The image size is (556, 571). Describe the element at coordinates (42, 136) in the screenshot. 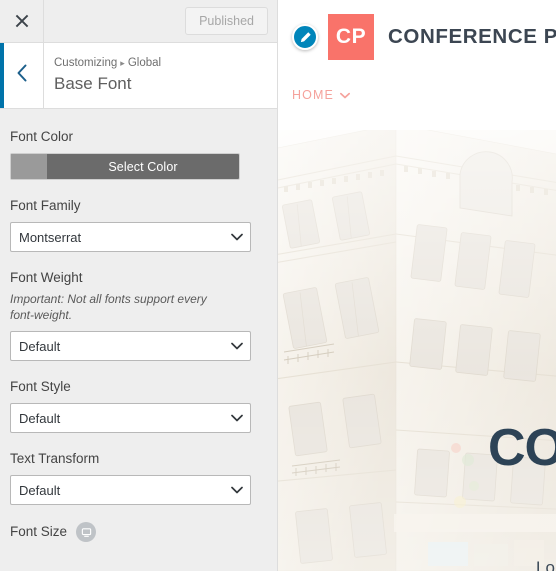

I see `control-label: Font Color` at that location.